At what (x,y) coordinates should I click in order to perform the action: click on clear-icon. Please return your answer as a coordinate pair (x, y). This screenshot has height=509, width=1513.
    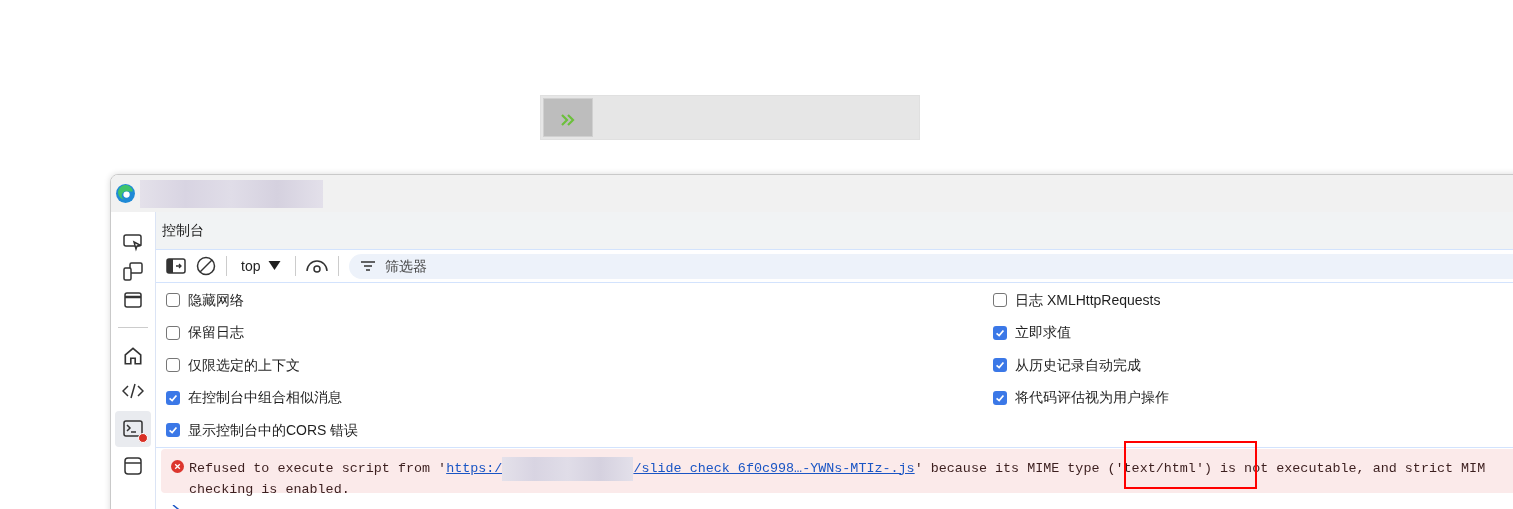
    Looking at the image, I should click on (206, 266).